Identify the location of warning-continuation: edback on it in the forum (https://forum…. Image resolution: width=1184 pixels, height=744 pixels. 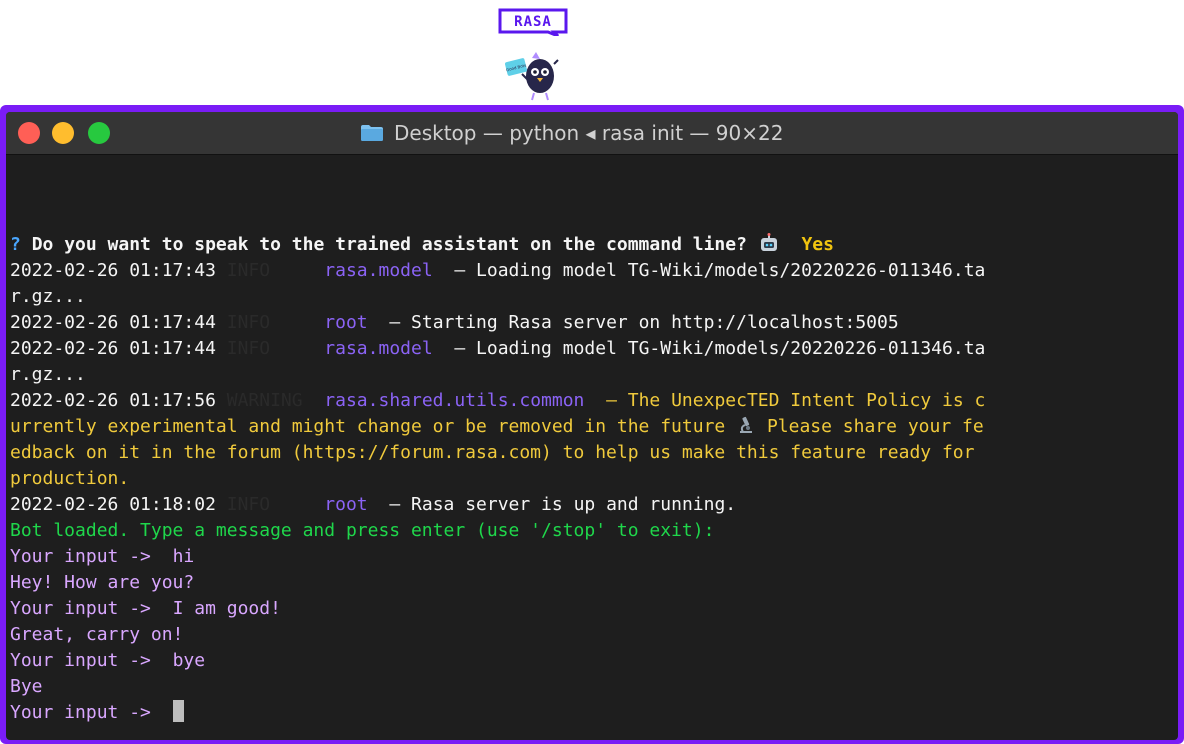
(492, 453).